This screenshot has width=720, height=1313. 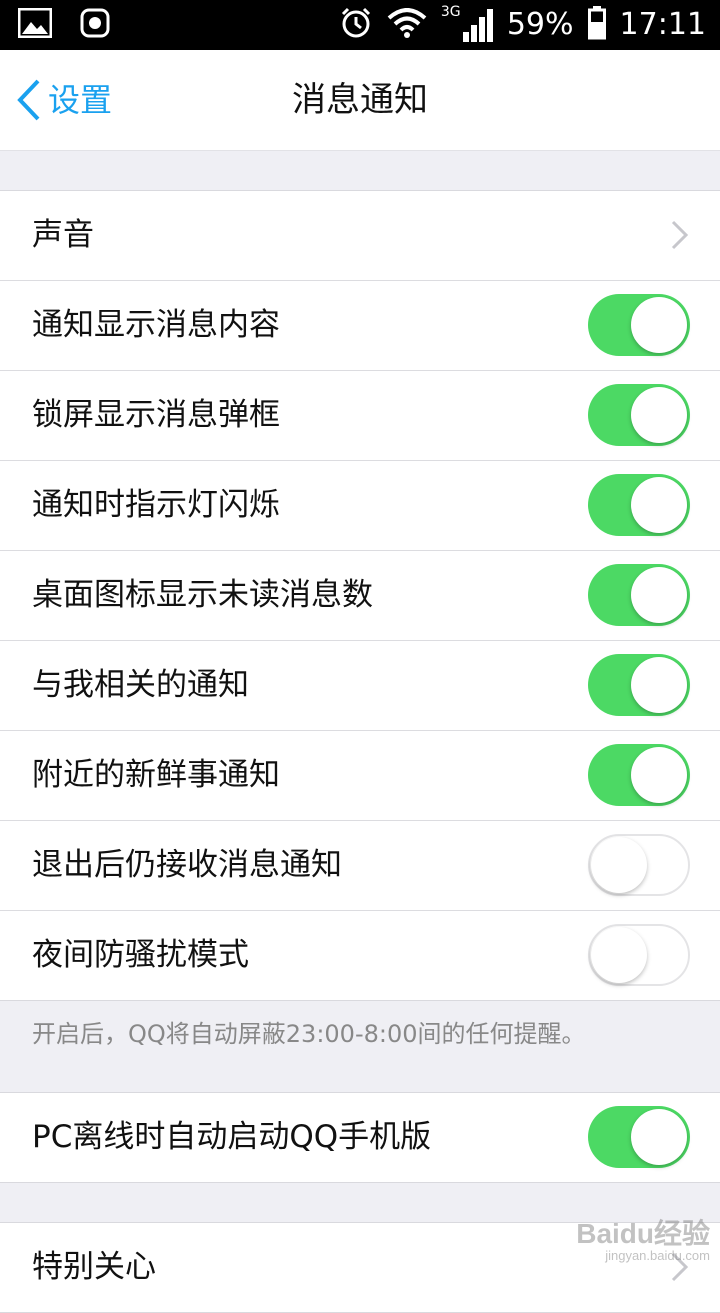 I want to click on row-label: 夜间防骚扰模式, so click(x=140, y=955).